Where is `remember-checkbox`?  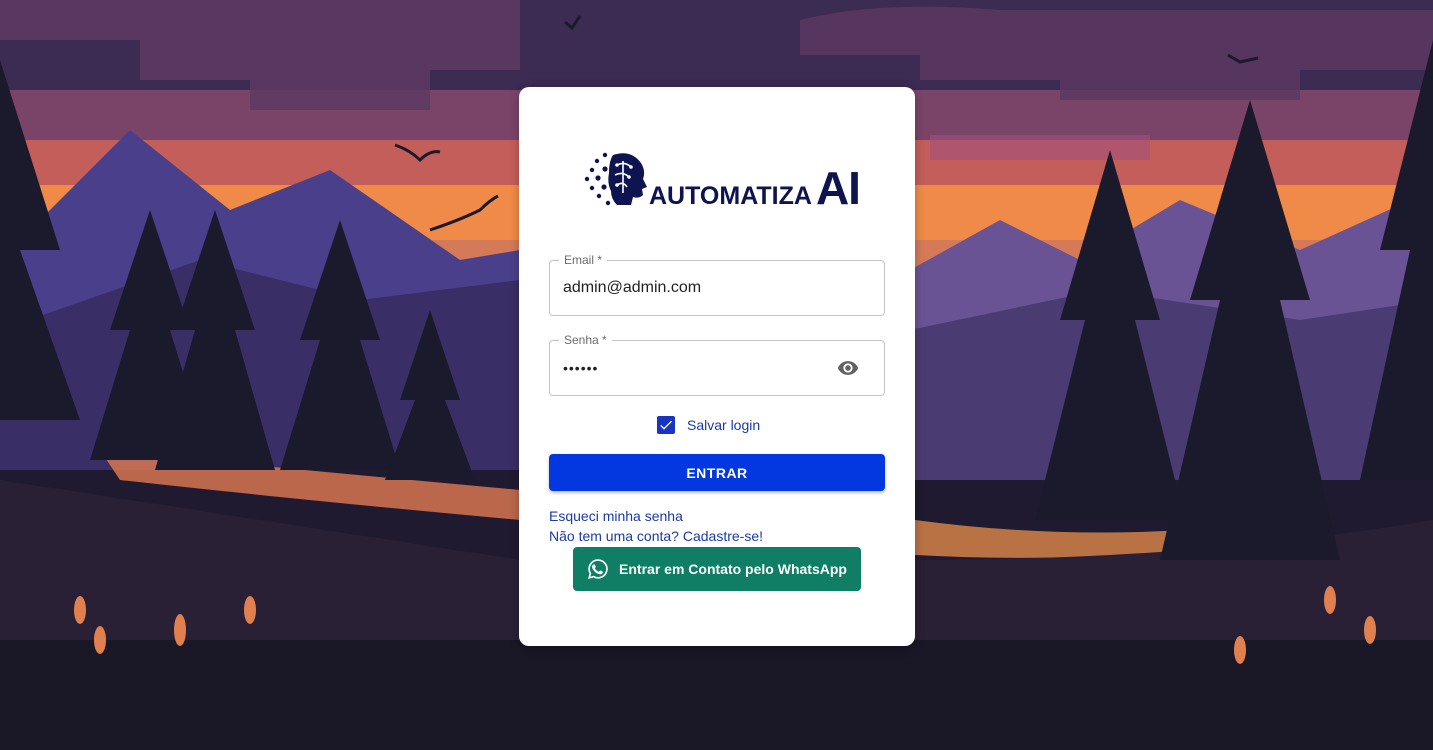
remember-checkbox is located at coordinates (666, 425).